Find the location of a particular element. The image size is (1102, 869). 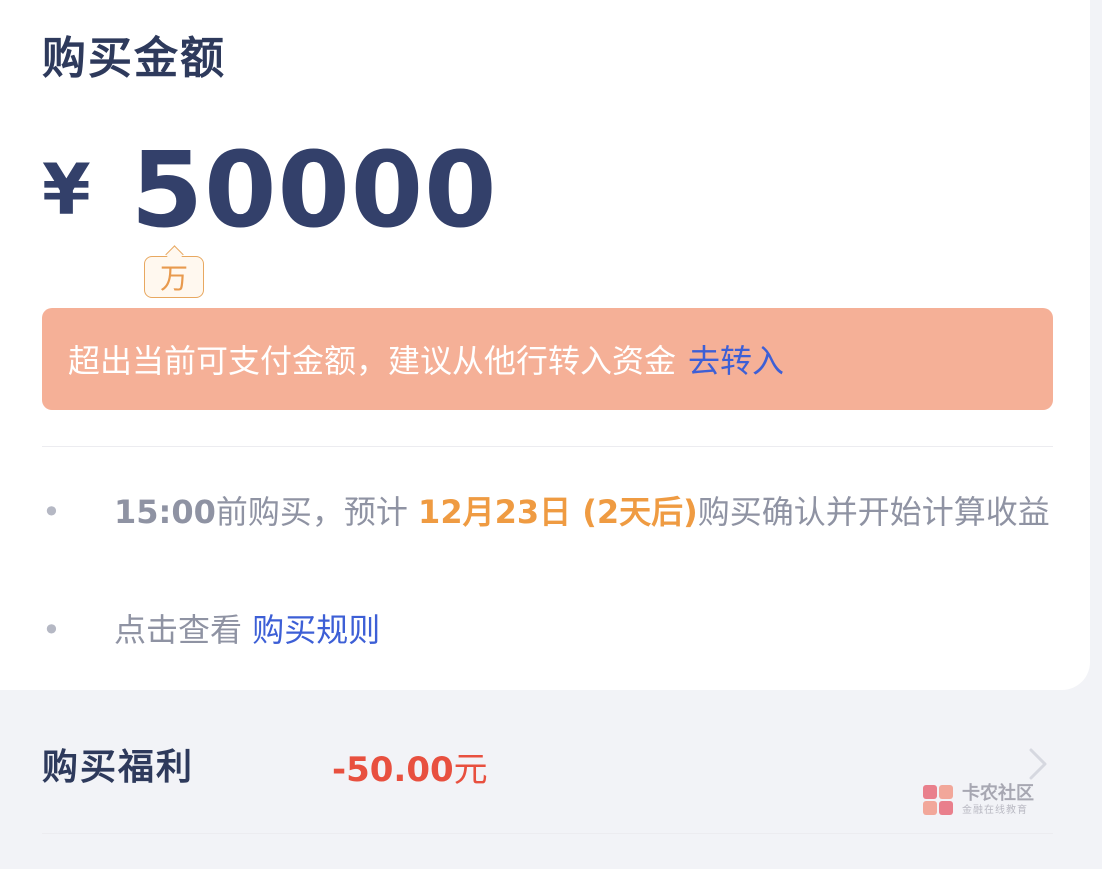

note-rules: • 点击查看 购买规则 is located at coordinates (537, 630).